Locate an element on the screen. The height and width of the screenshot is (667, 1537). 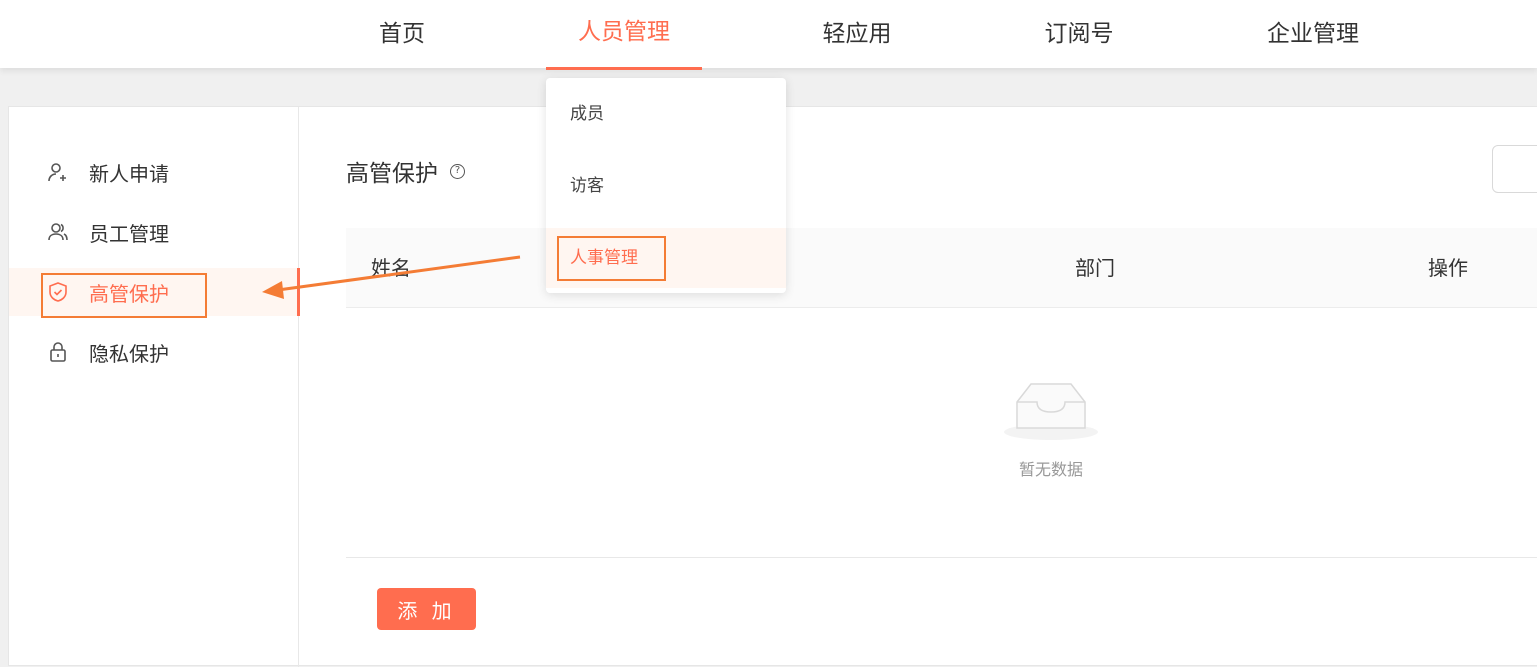
add-button: 添 加 is located at coordinates (426, 609).